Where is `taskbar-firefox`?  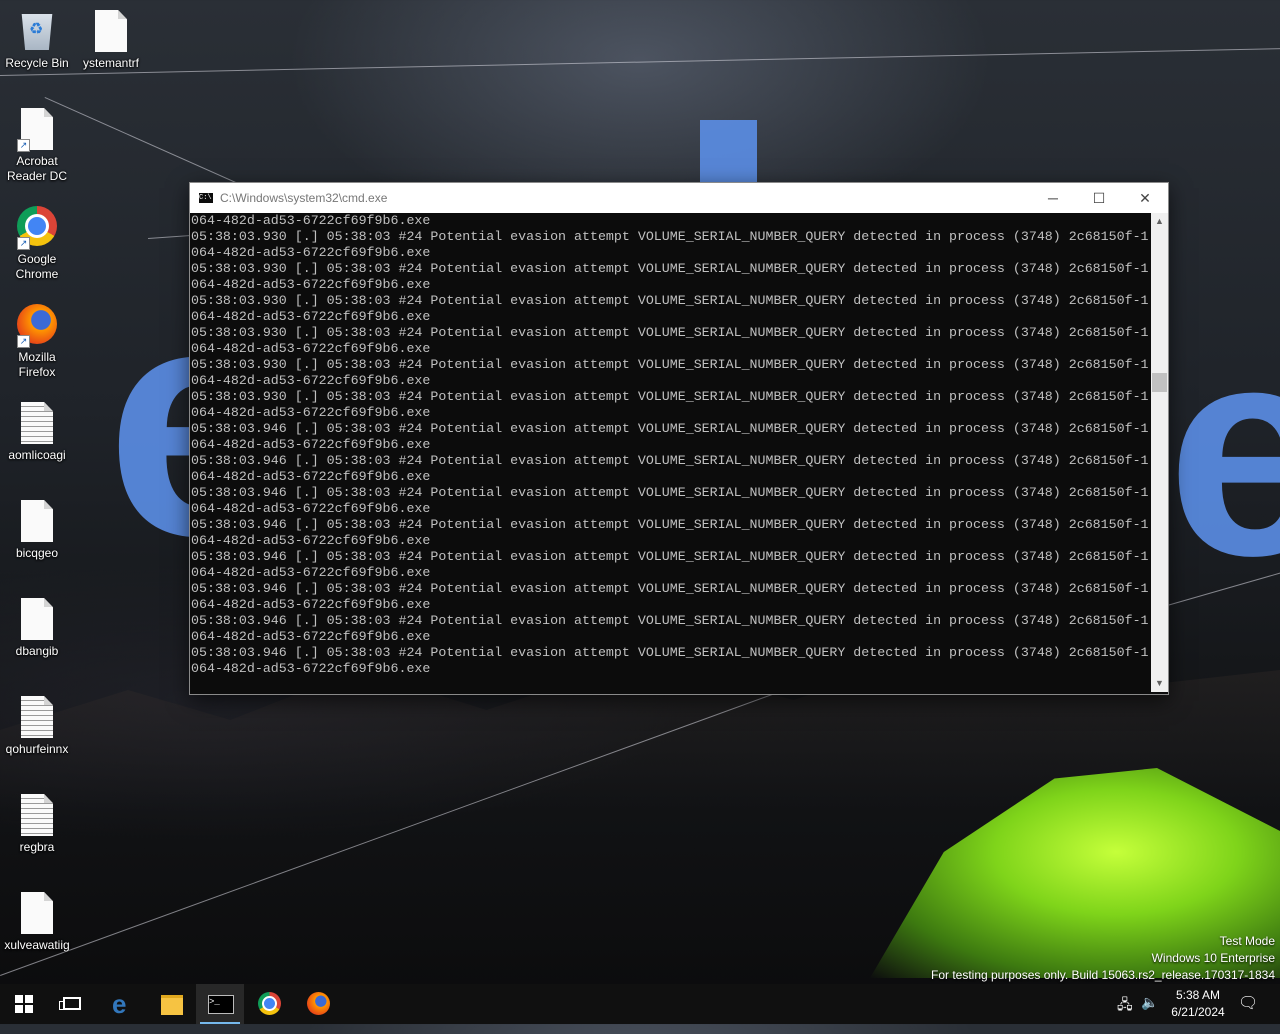
taskbar-firefox is located at coordinates (318, 1004).